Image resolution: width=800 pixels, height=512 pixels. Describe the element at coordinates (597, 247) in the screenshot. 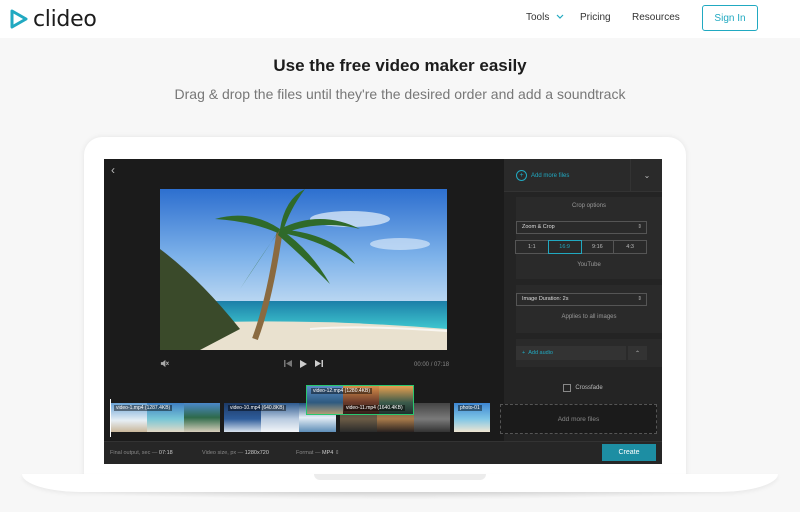

I see `ratio-9-16: 9:16` at that location.